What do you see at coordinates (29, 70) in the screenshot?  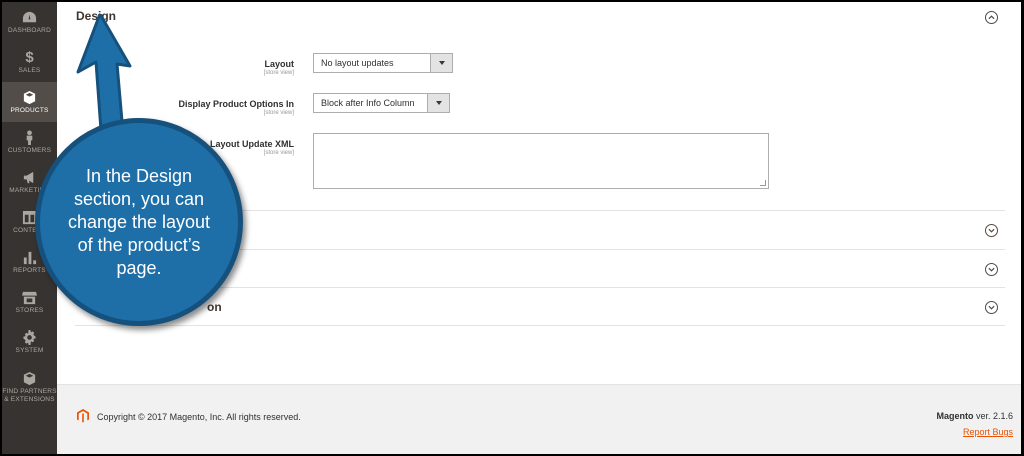 I see `nav-label: SALES` at bounding box center [29, 70].